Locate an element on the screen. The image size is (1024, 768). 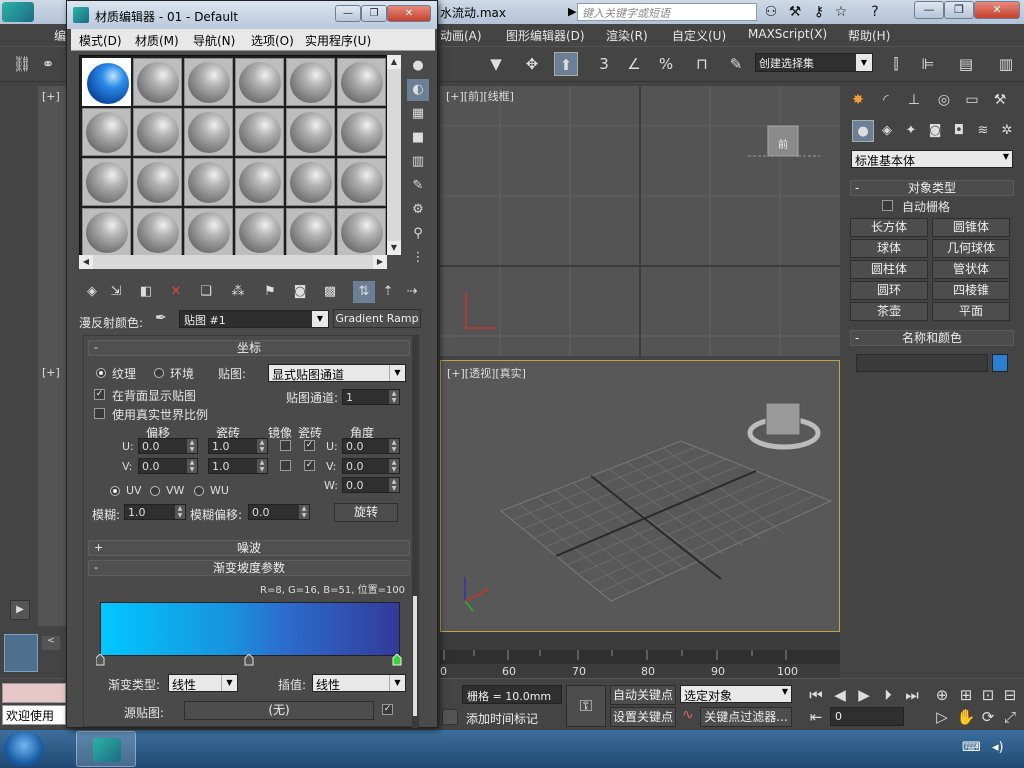
me-menu-options: 选项(O) is located at coordinates (272, 40).